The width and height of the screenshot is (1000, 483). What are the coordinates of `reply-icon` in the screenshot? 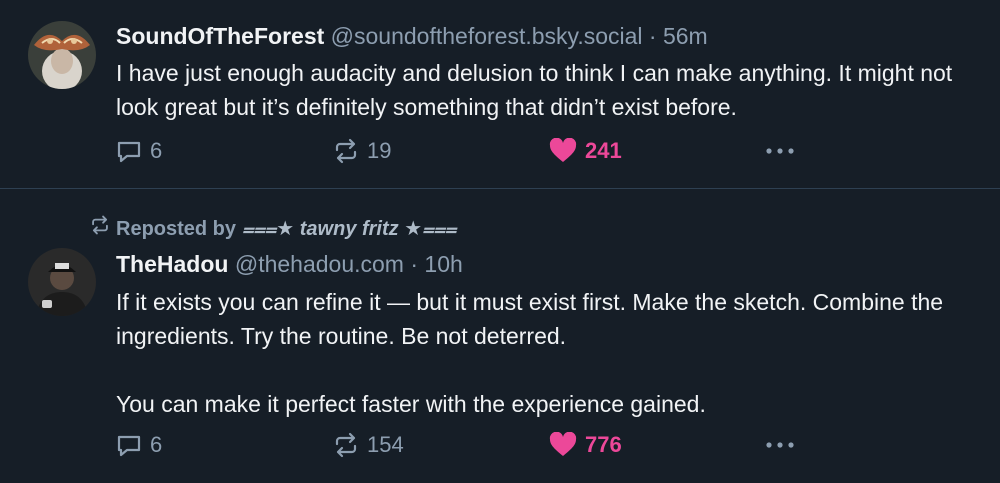 It's located at (129, 445).